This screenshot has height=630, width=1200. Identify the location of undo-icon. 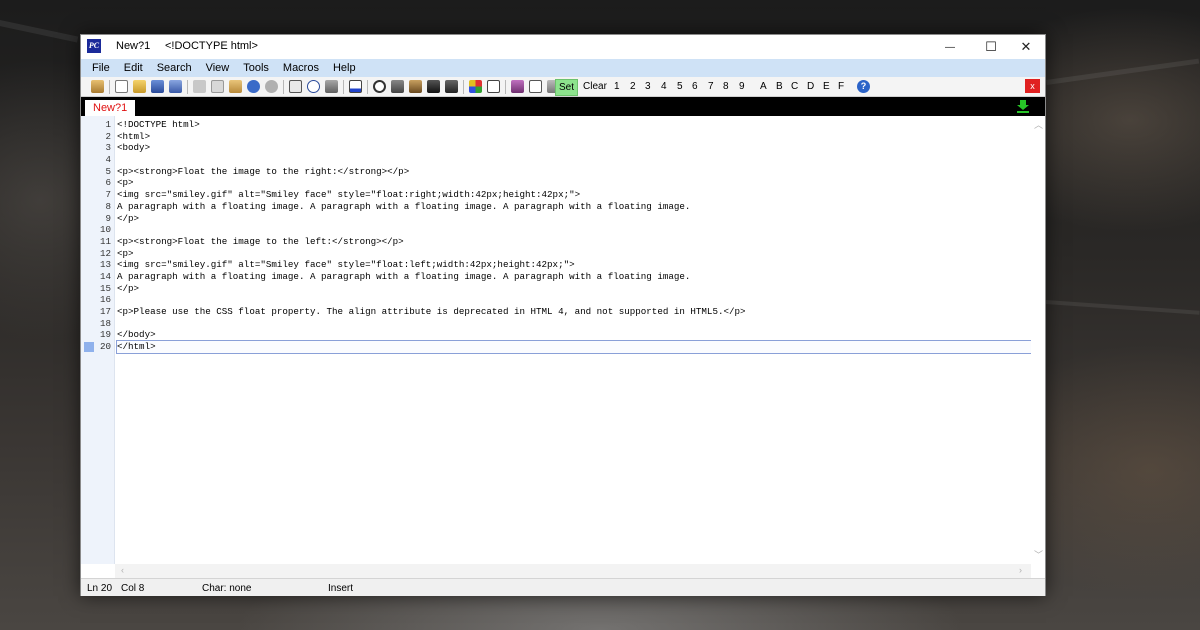
(253, 86).